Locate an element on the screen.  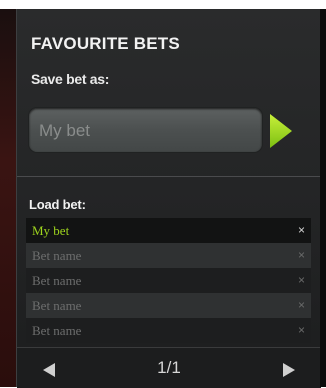
background-edge is located at coordinates (8, 198).